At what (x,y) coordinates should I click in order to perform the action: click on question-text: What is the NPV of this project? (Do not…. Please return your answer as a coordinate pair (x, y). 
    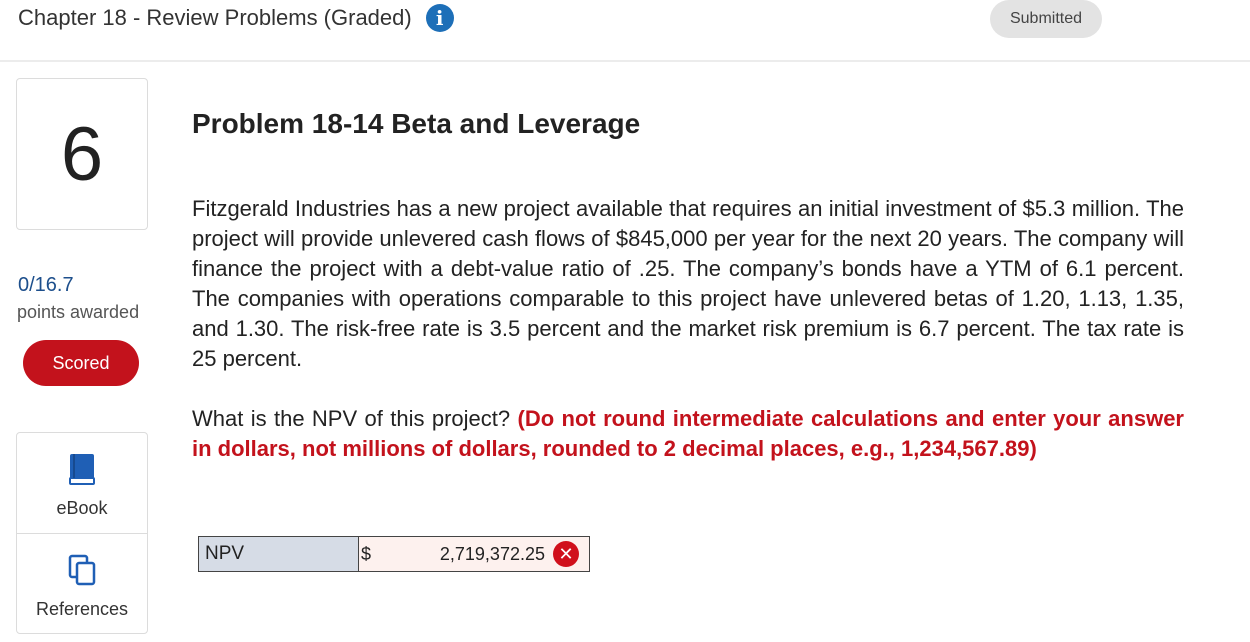
    Looking at the image, I should click on (688, 434).